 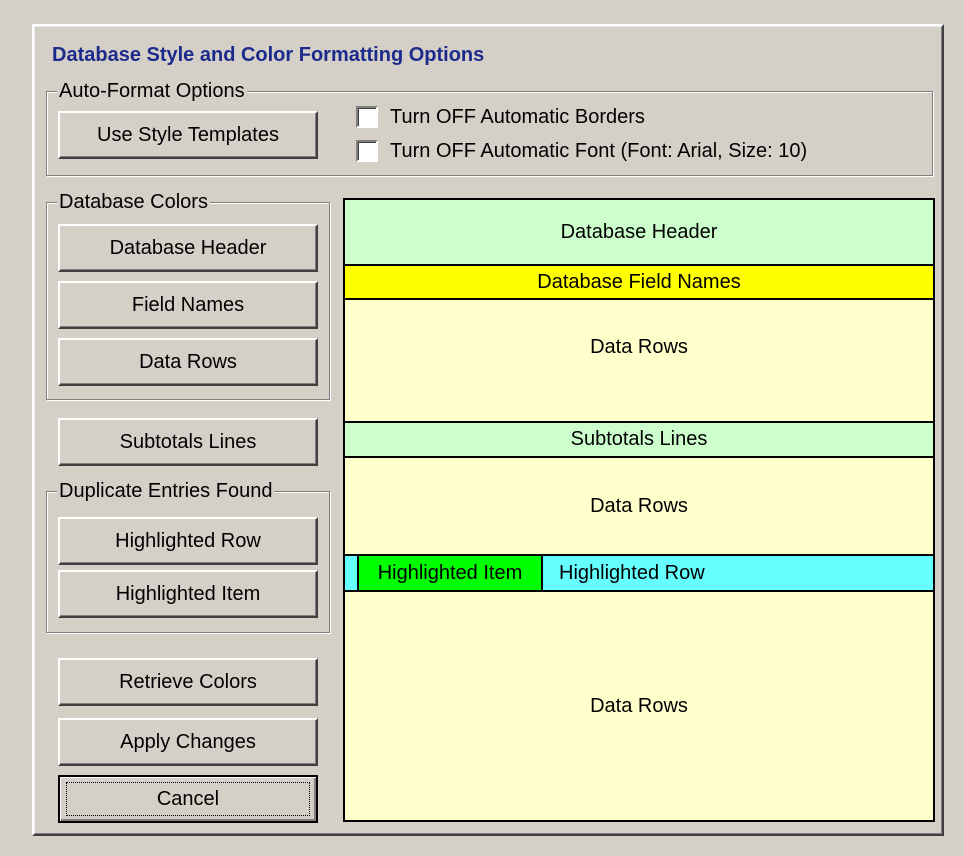 I want to click on database-header-button: Database Header, so click(x=188, y=248).